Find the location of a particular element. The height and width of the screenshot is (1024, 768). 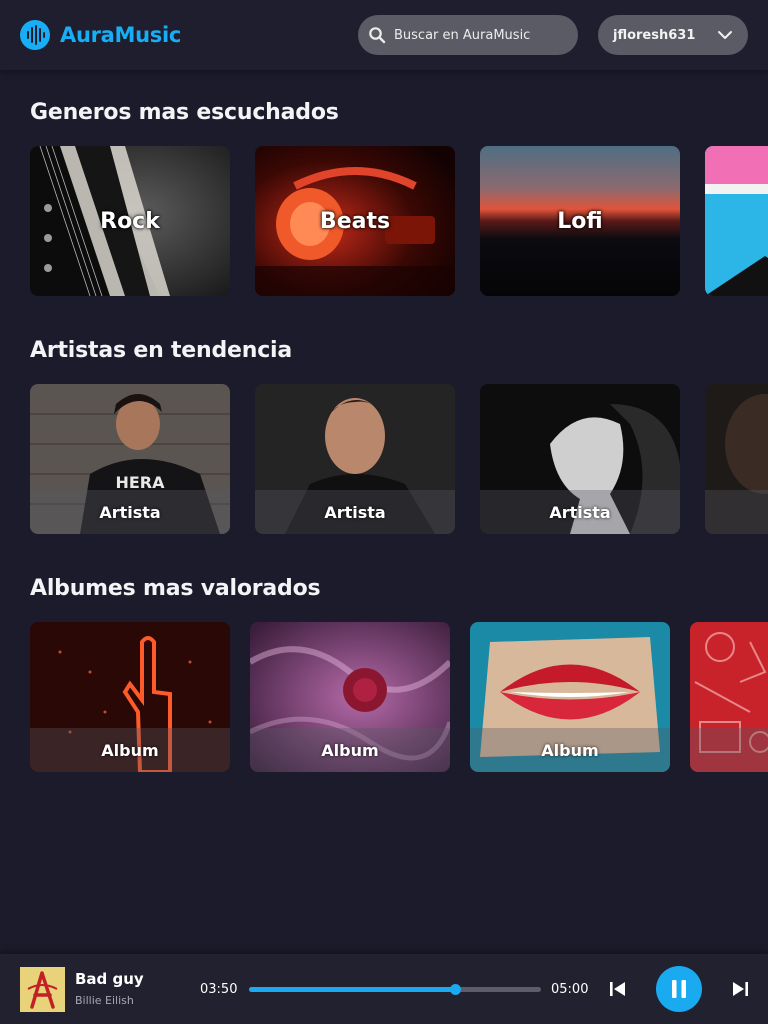

total-time: 05:00 is located at coordinates (570, 989).